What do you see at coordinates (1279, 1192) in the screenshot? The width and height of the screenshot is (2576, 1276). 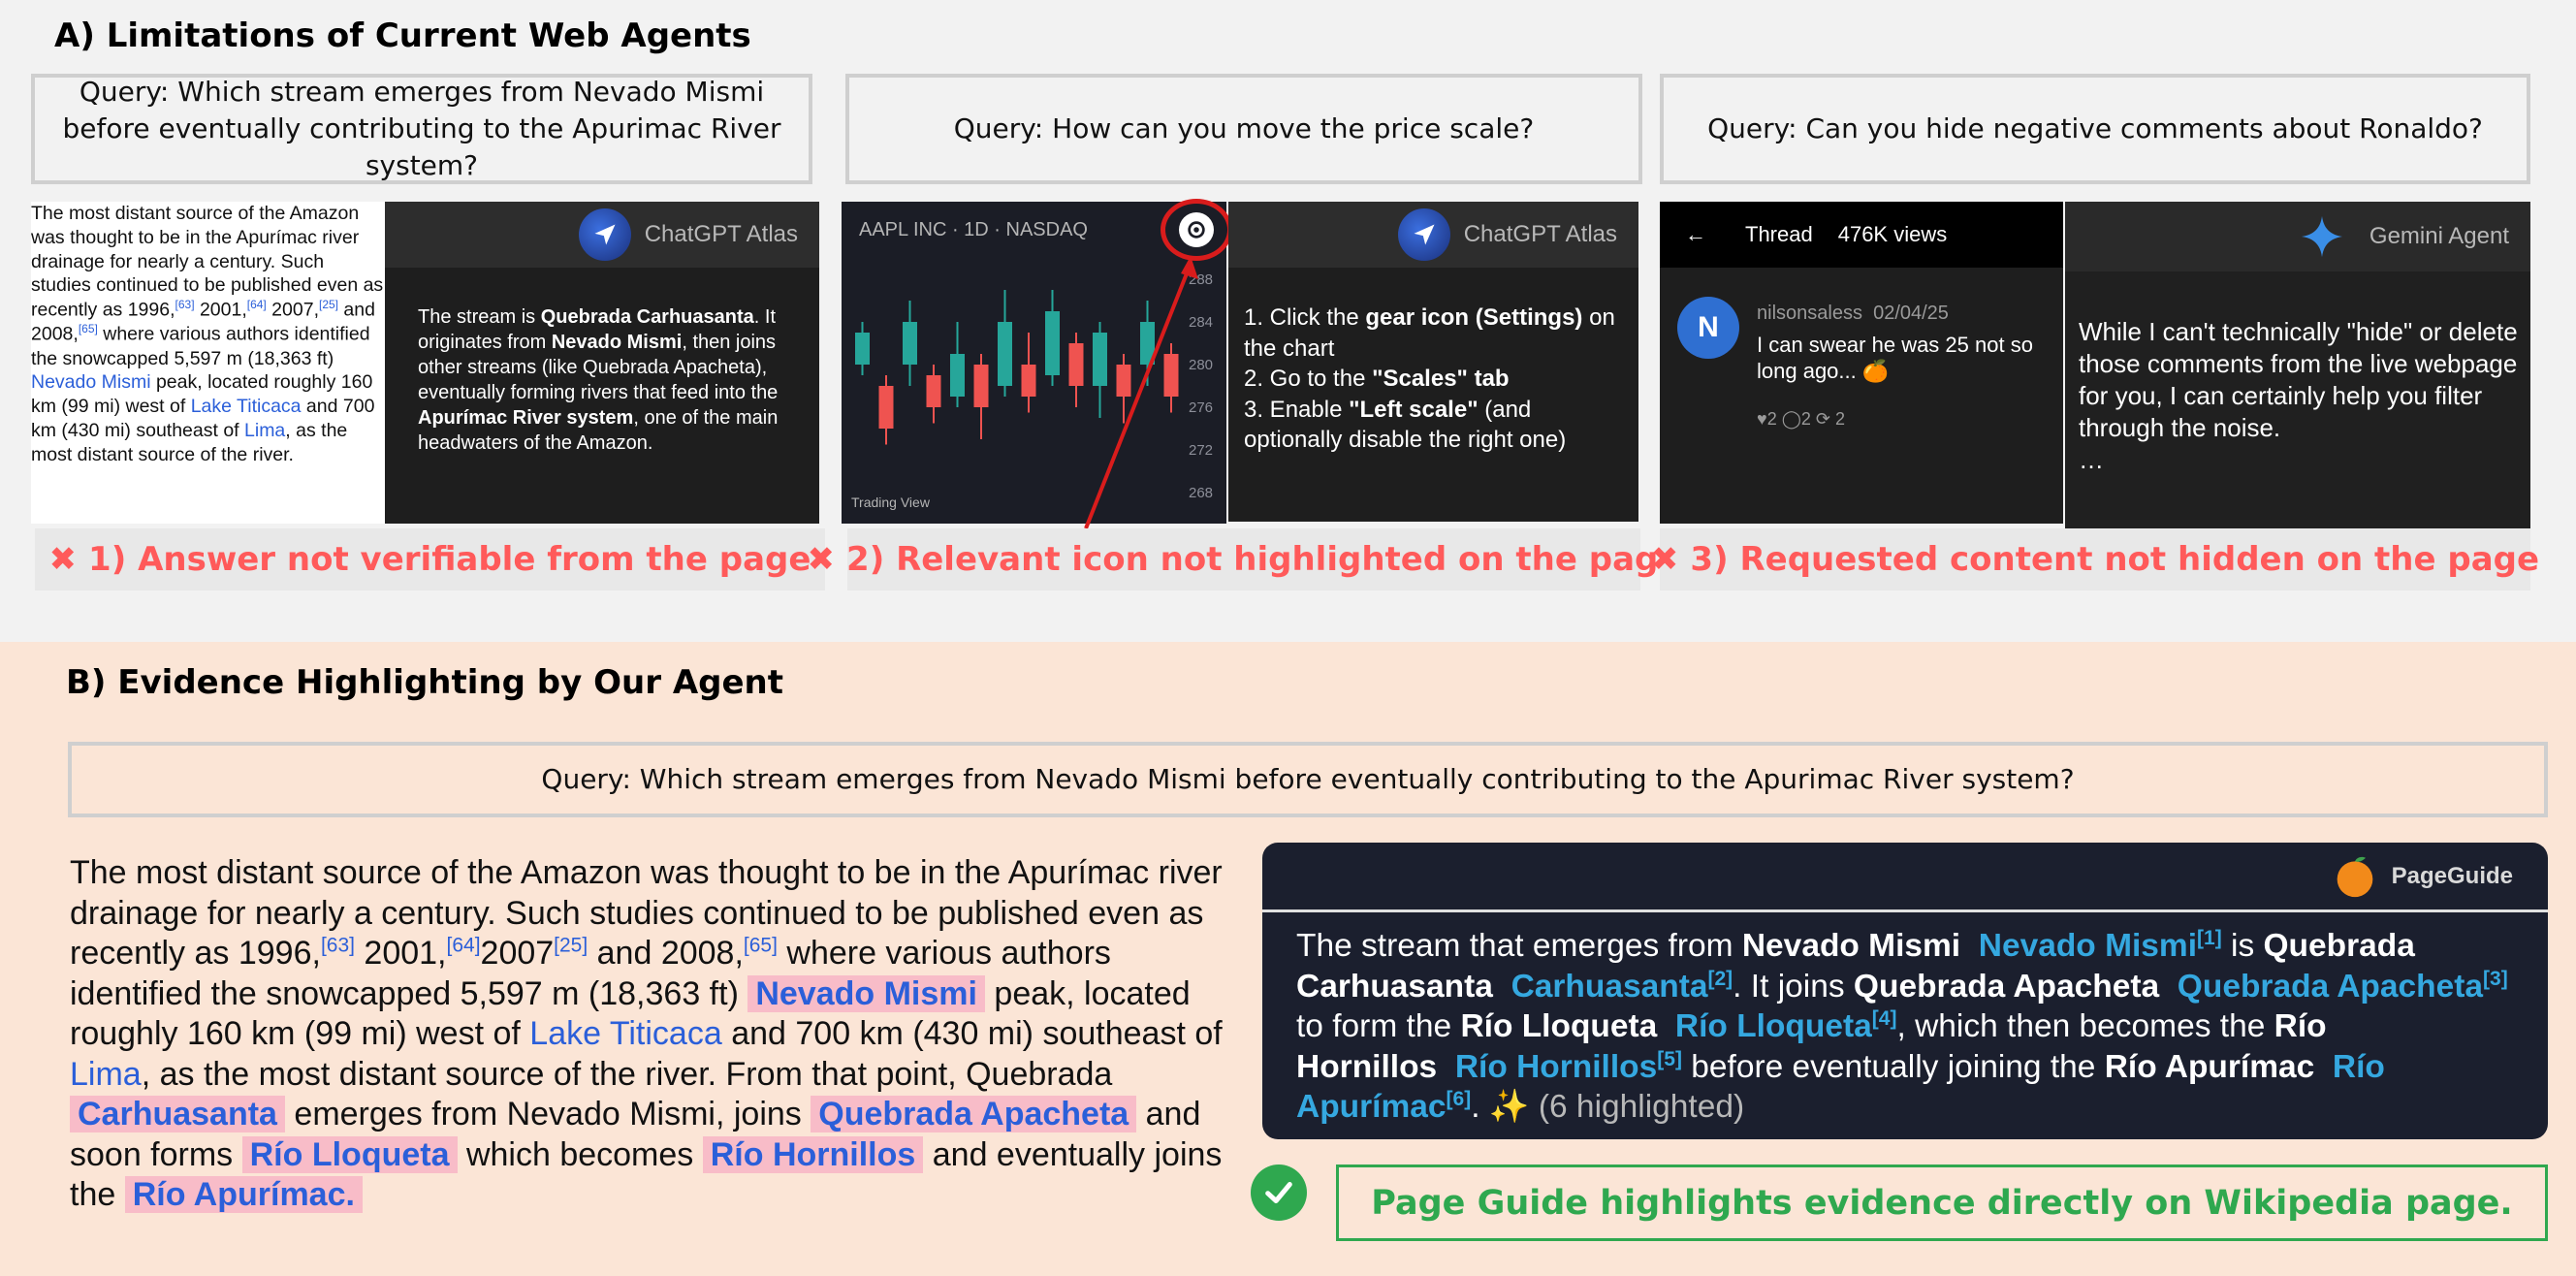 I see `success-check-icon` at bounding box center [1279, 1192].